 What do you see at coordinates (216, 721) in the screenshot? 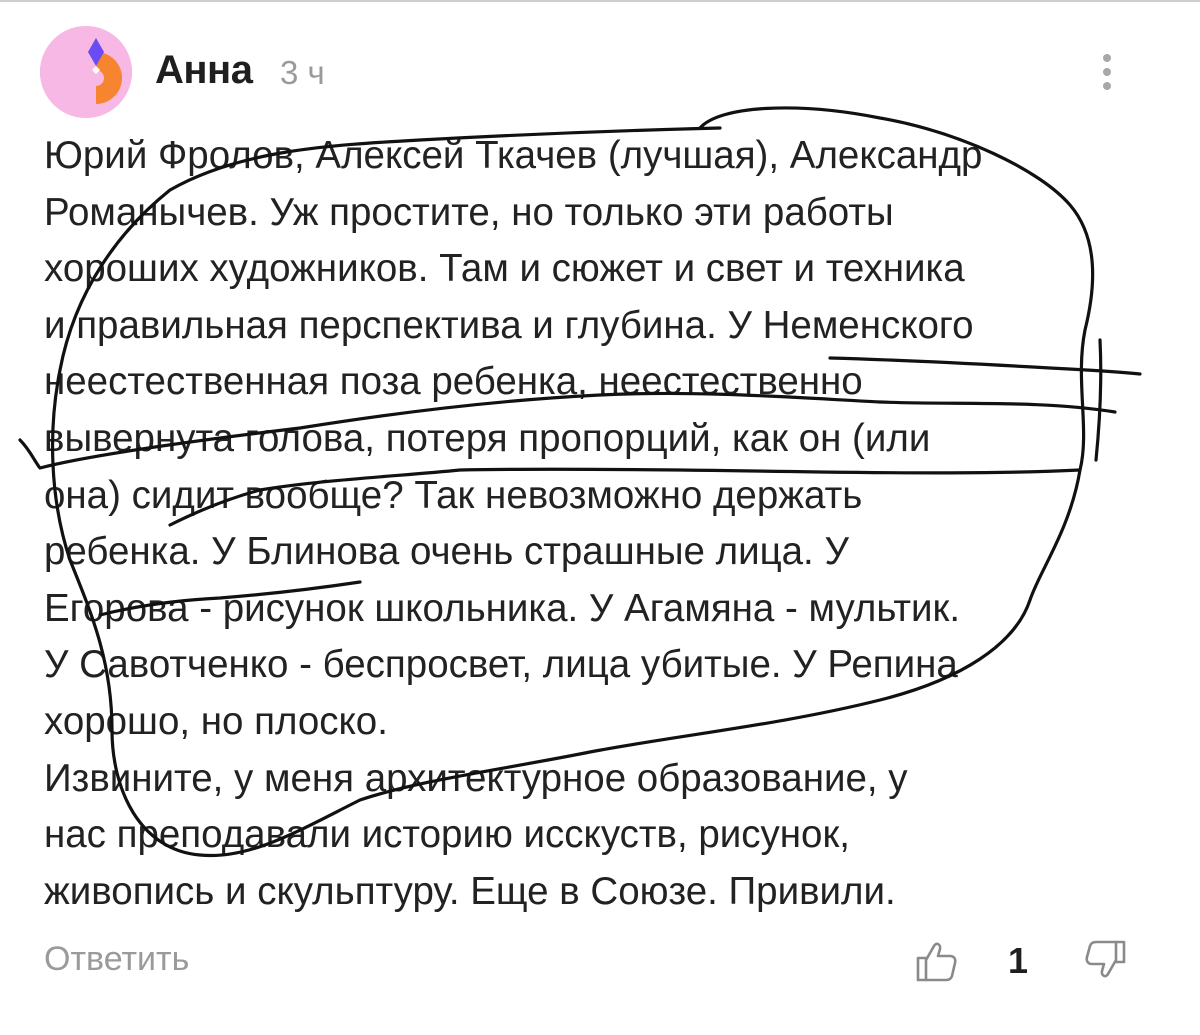
I see `comment-text-line: хорошо, но плоско.` at bounding box center [216, 721].